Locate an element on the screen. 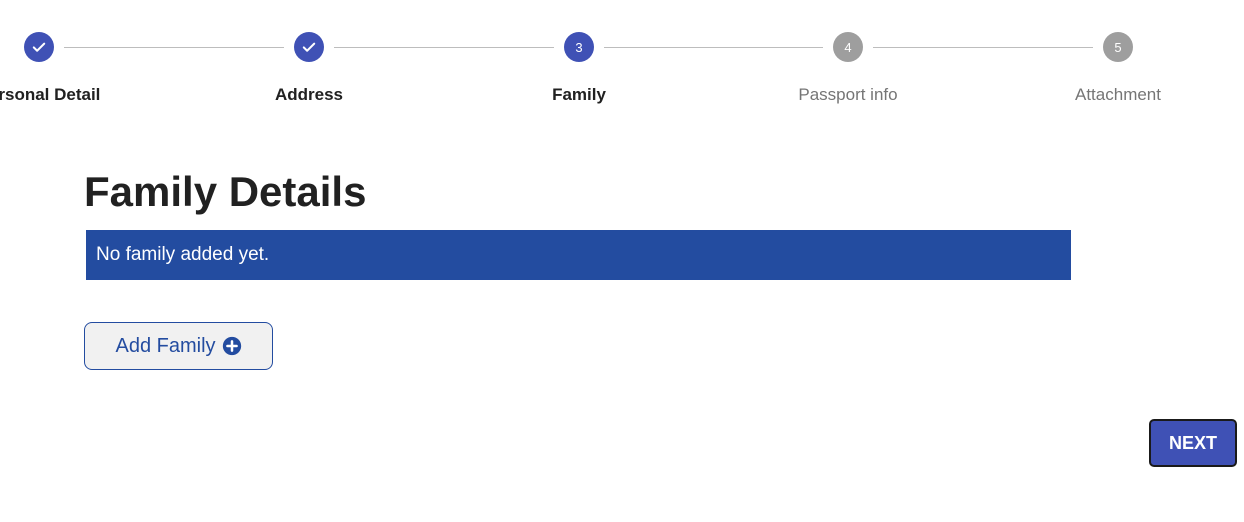  empty-family-banner: No family added yet. is located at coordinates (578, 255).